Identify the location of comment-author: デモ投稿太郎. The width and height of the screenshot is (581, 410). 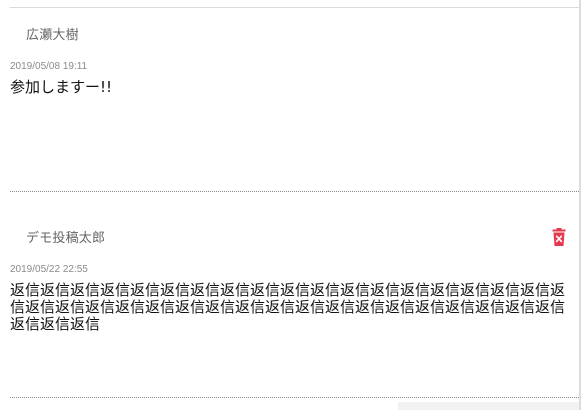
(66, 238).